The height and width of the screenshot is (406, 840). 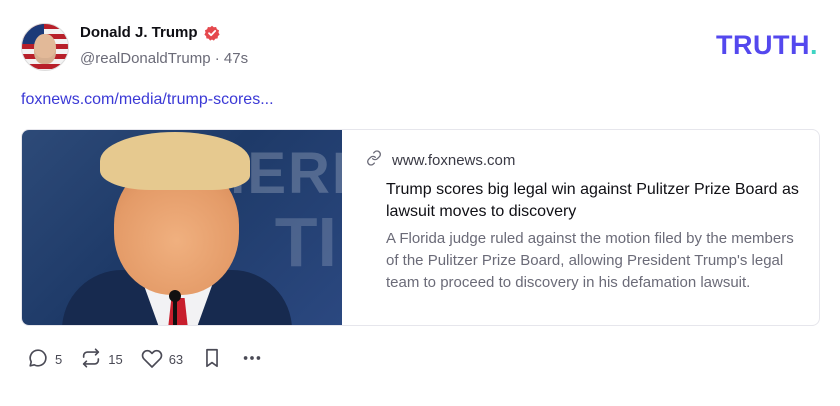 What do you see at coordinates (236, 58) in the screenshot?
I see `post-timestamp: 47s` at bounding box center [236, 58].